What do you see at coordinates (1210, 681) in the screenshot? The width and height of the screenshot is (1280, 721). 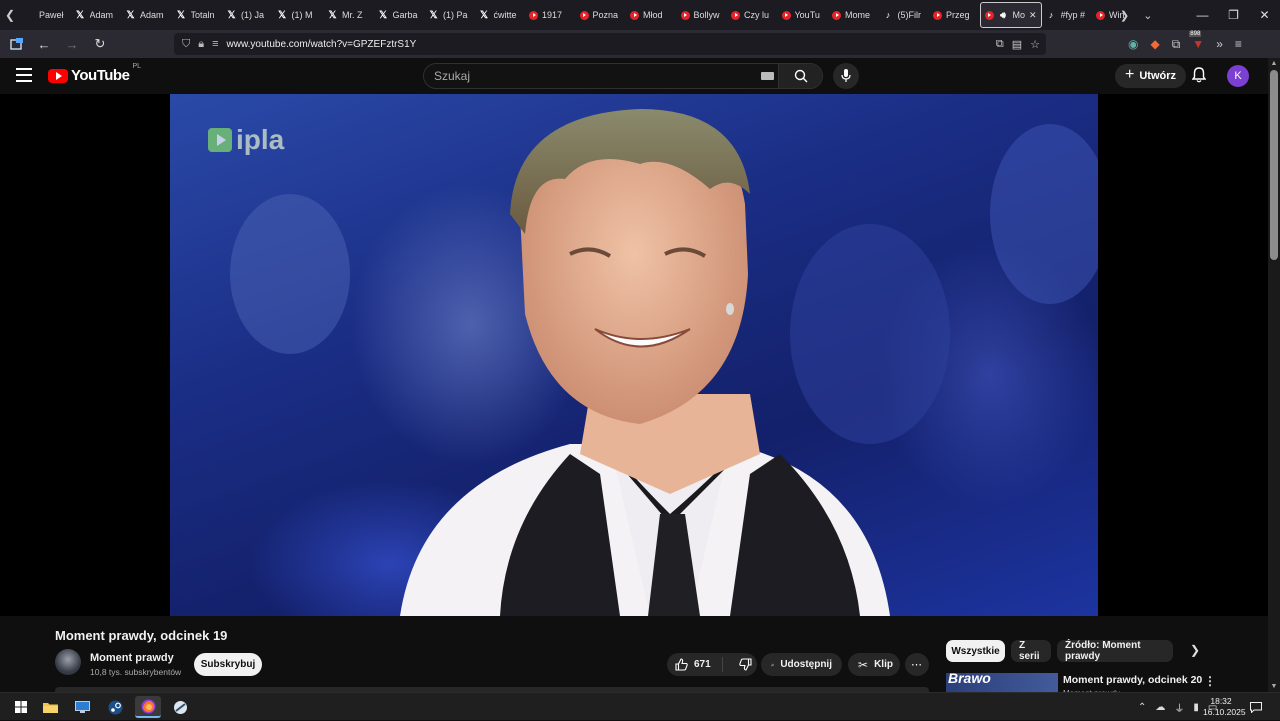 I see `recommendation-menu-icon: ⋮` at bounding box center [1210, 681].